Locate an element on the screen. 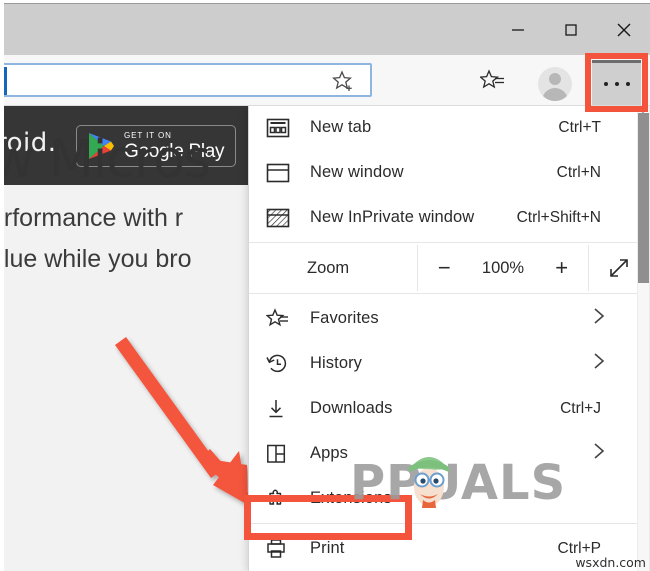 The height and width of the screenshot is (571, 650). close-button is located at coordinates (623, 30).